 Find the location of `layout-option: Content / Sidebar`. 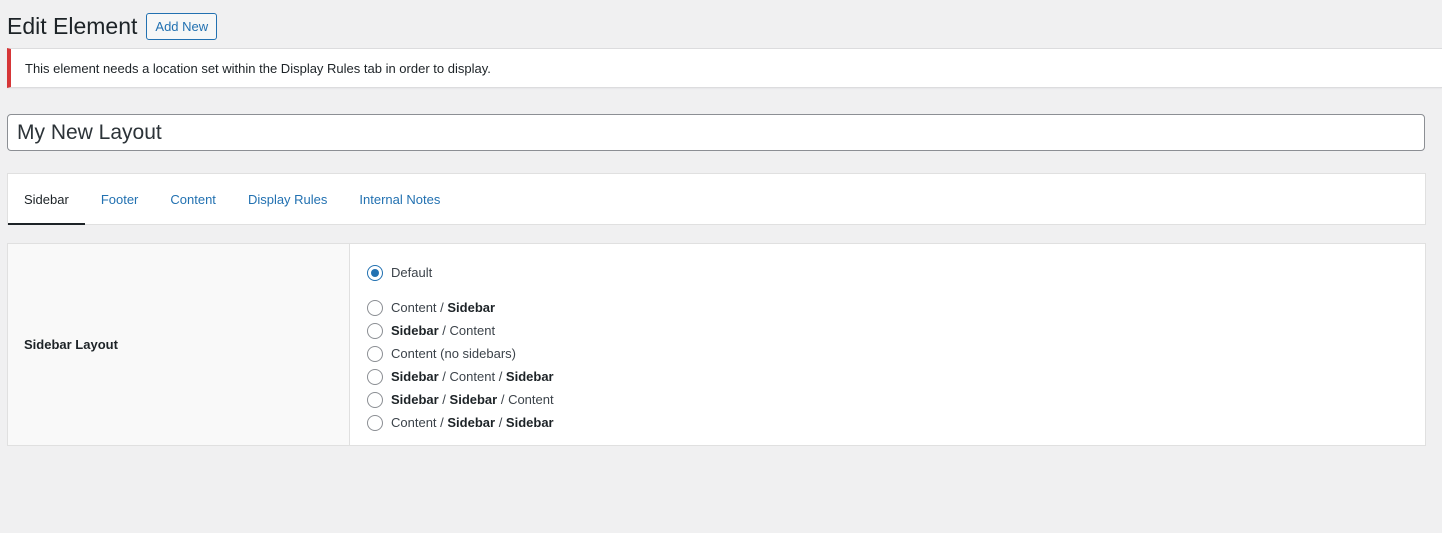

layout-option: Content / Sidebar is located at coordinates (896, 307).